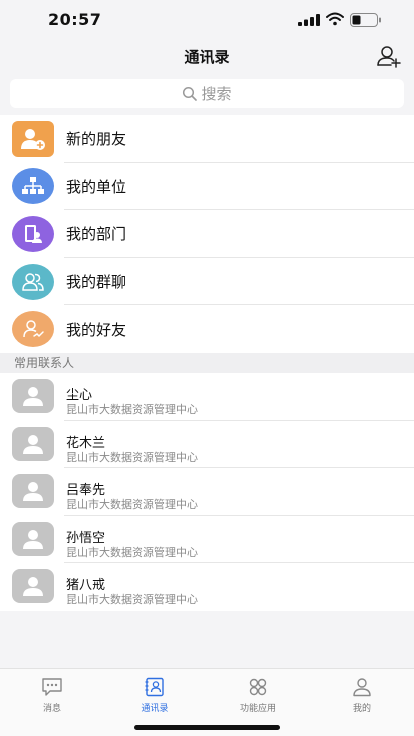  What do you see at coordinates (216, 94) in the screenshot?
I see `search-placeholder: 搜索` at bounding box center [216, 94].